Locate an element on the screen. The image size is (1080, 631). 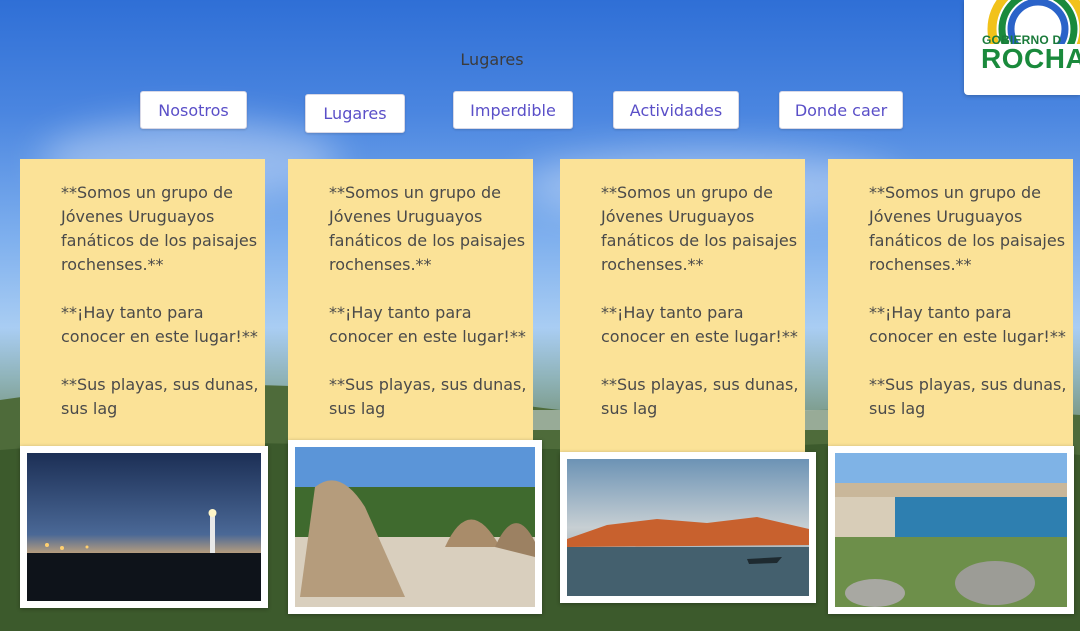
rock-formations-image is located at coordinates (415, 527).